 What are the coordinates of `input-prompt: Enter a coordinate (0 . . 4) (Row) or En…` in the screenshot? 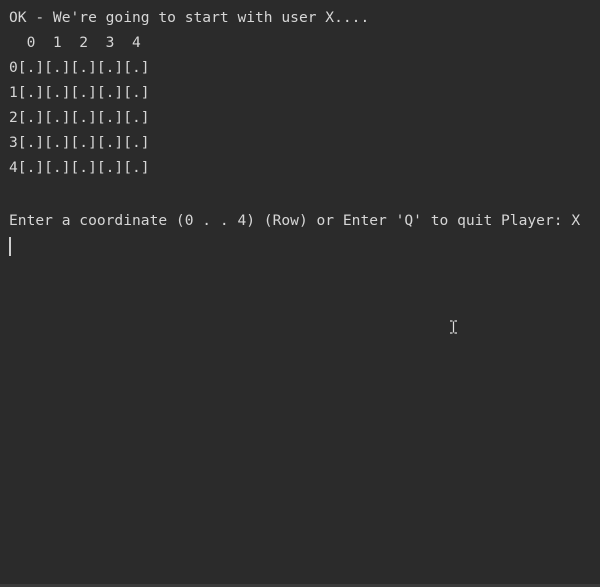 It's located at (295, 220).